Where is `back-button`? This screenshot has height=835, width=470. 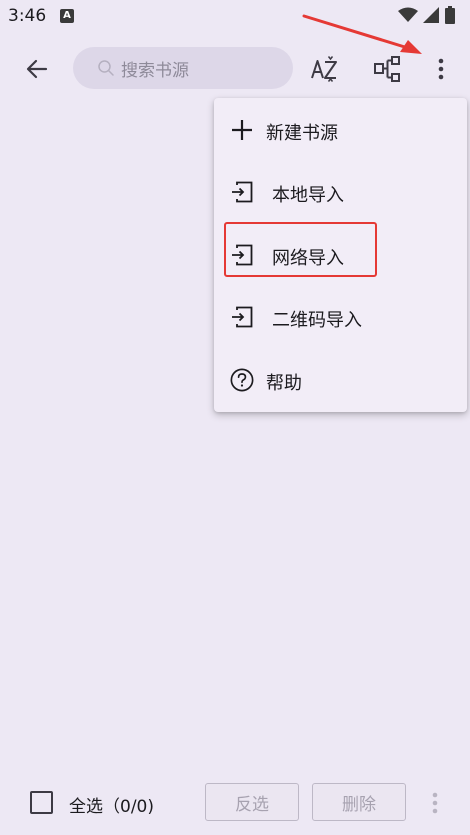 back-button is located at coordinates (37, 69).